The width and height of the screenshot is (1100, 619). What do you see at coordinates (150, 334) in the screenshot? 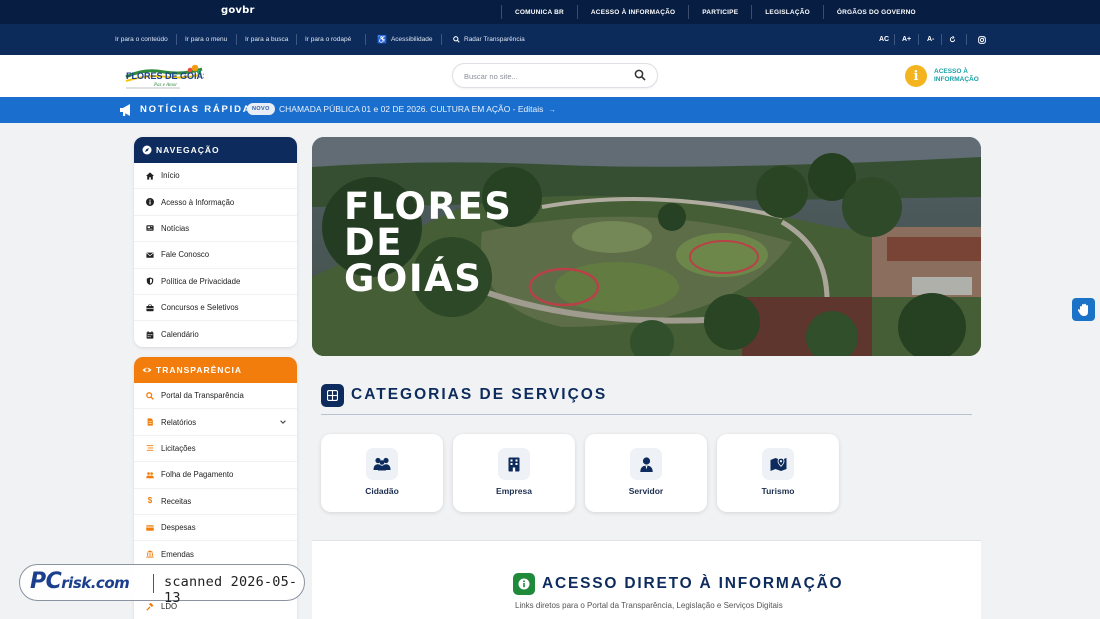
I see `calendar-icon` at bounding box center [150, 334].